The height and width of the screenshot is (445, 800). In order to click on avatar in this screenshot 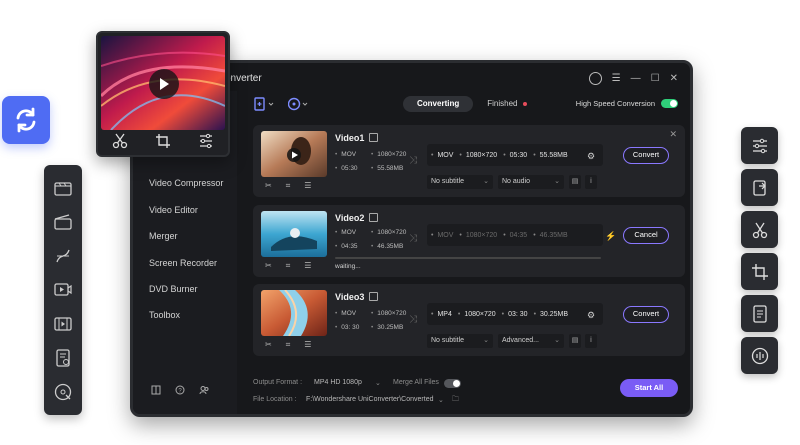, I will do `click(595, 78)`.